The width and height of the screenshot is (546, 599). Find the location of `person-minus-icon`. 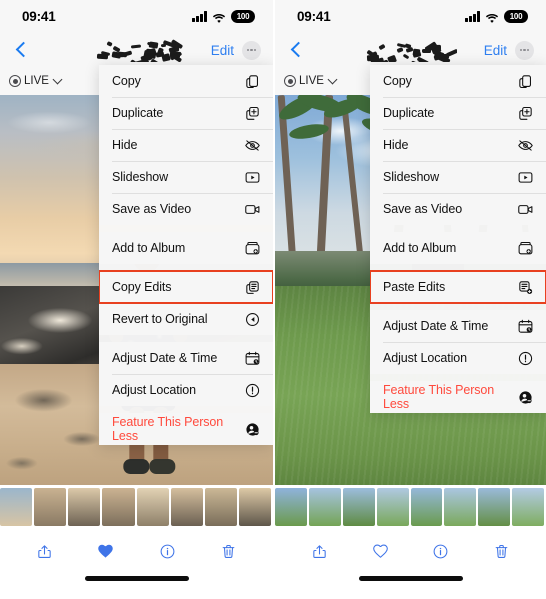

person-minus-icon is located at coordinates (252, 429).